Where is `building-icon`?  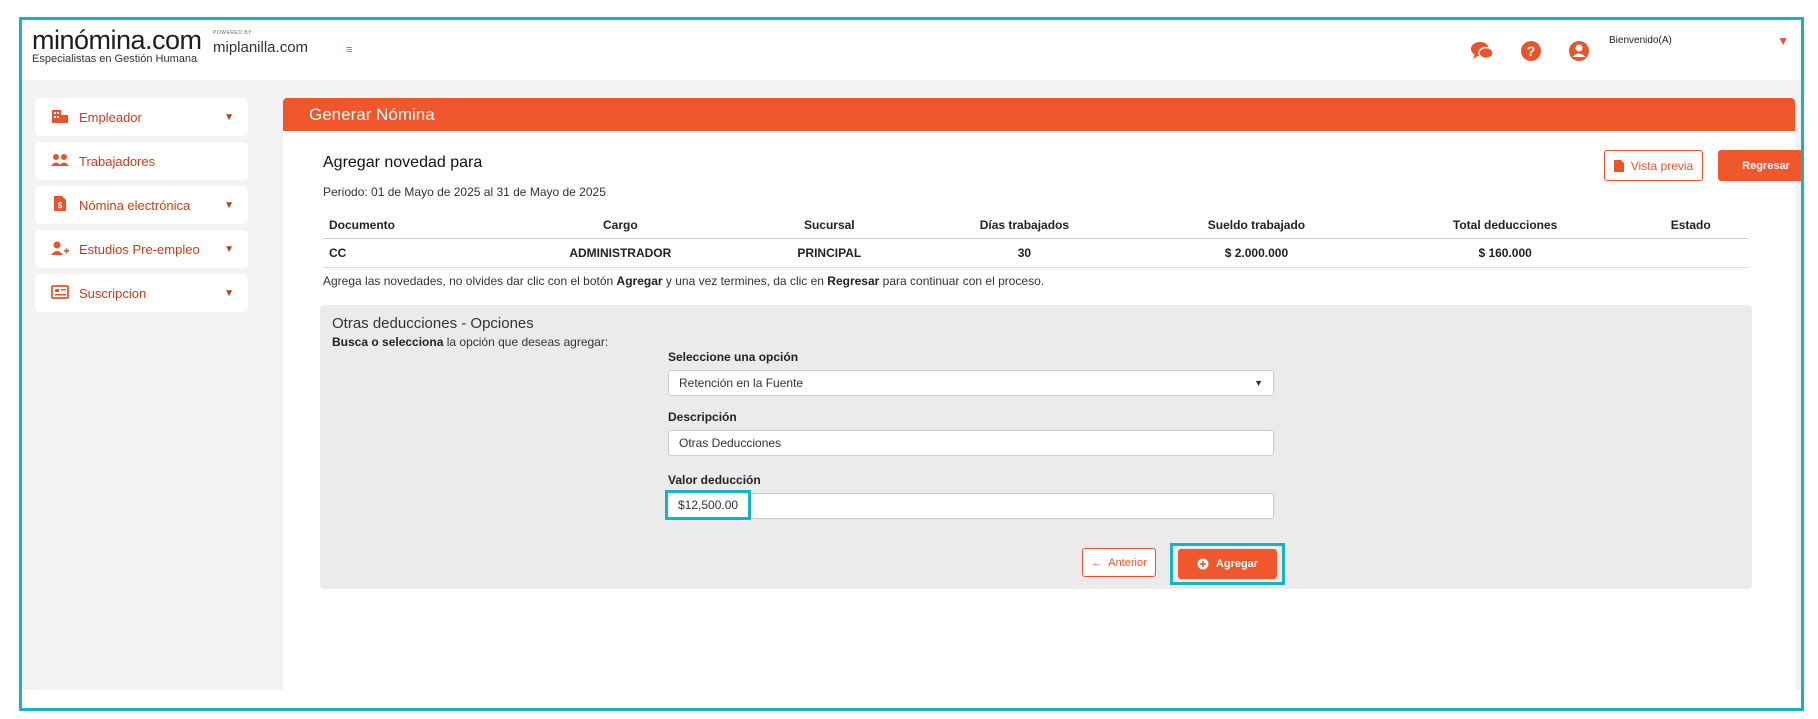 building-icon is located at coordinates (60, 117).